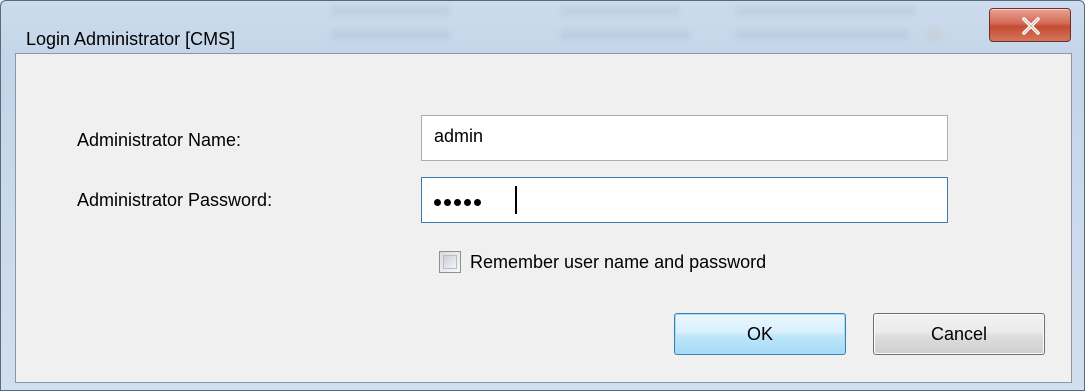  What do you see at coordinates (959, 334) in the screenshot?
I see `cancel-button: Cancel` at bounding box center [959, 334].